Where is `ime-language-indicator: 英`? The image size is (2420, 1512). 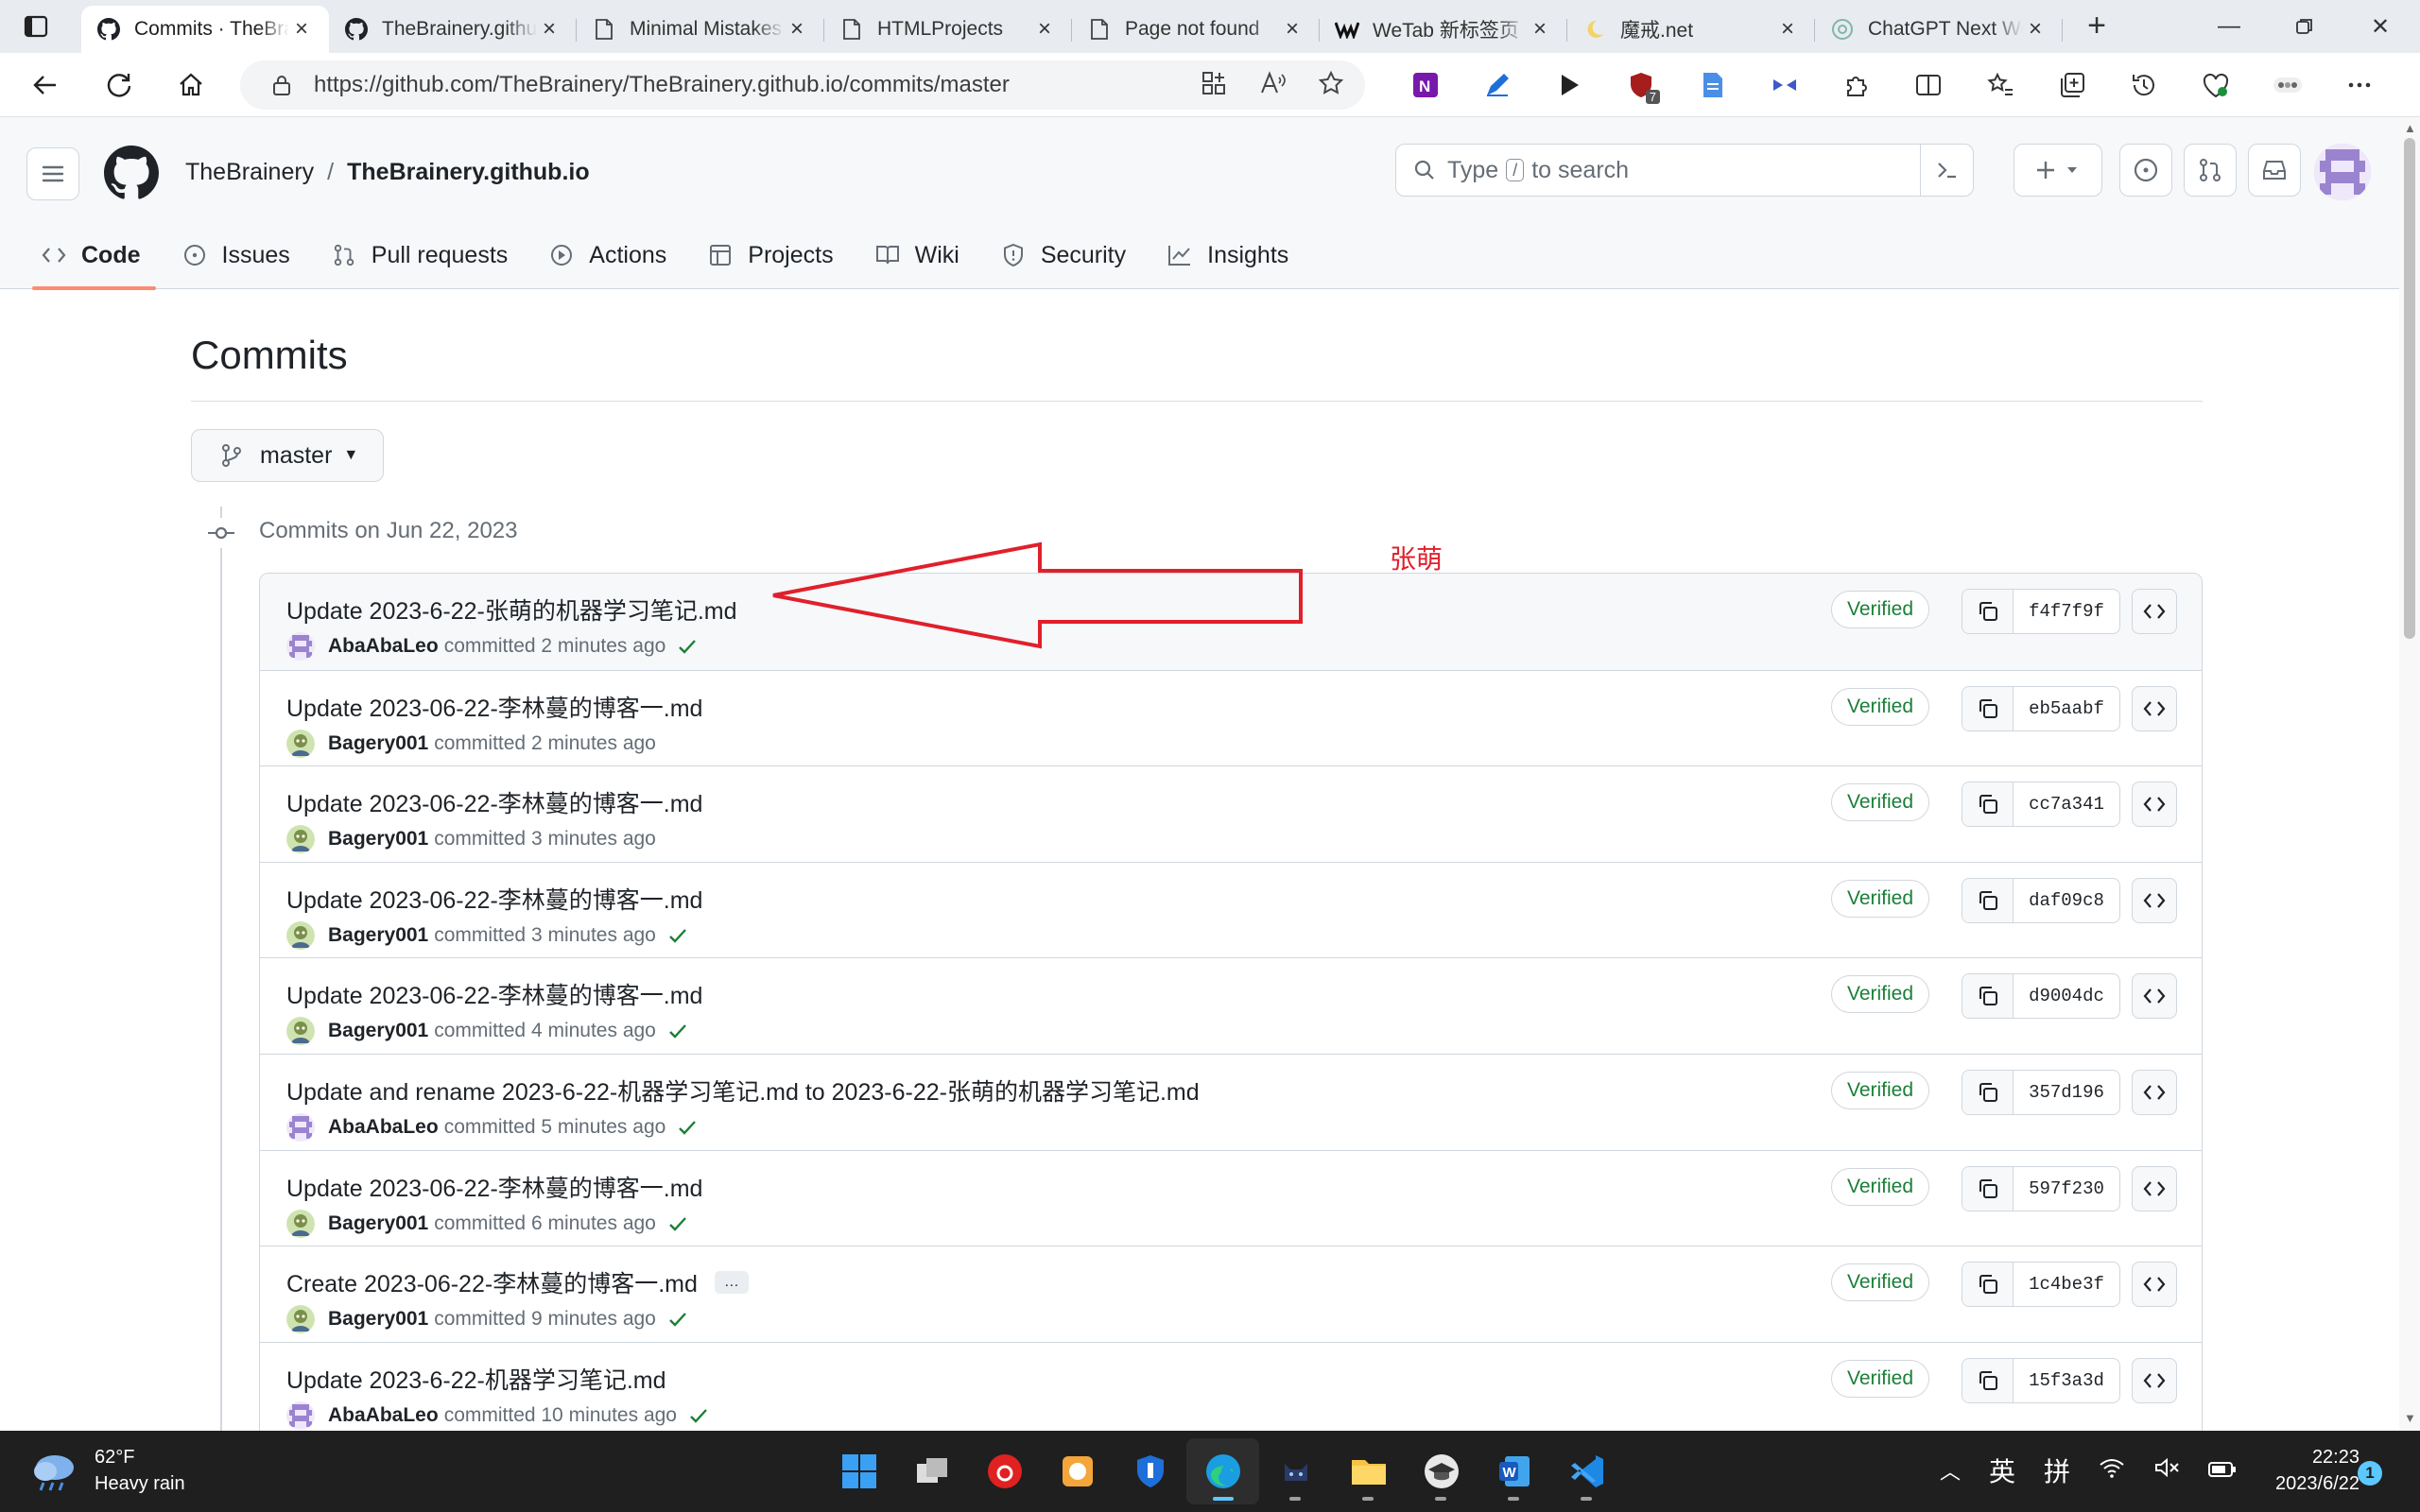 ime-language-indicator: 英 is located at coordinates (2002, 1470).